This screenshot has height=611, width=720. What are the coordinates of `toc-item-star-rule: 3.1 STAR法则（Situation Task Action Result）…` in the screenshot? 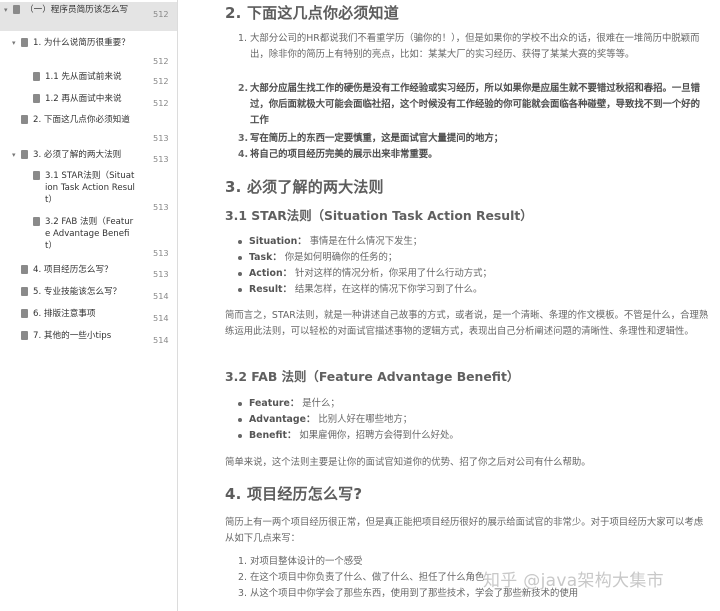 It's located at (100, 191).